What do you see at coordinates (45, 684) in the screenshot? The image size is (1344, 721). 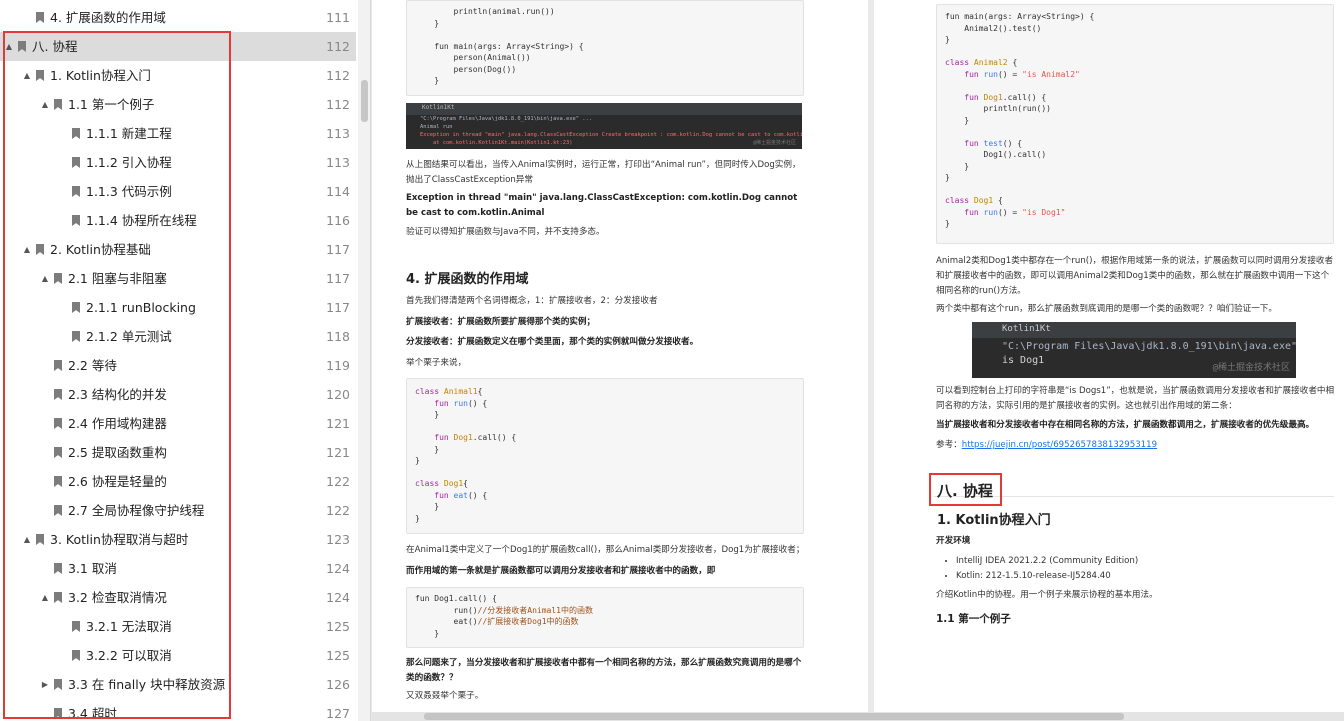 I see `expand-arrow-icon: ▶` at bounding box center [45, 684].